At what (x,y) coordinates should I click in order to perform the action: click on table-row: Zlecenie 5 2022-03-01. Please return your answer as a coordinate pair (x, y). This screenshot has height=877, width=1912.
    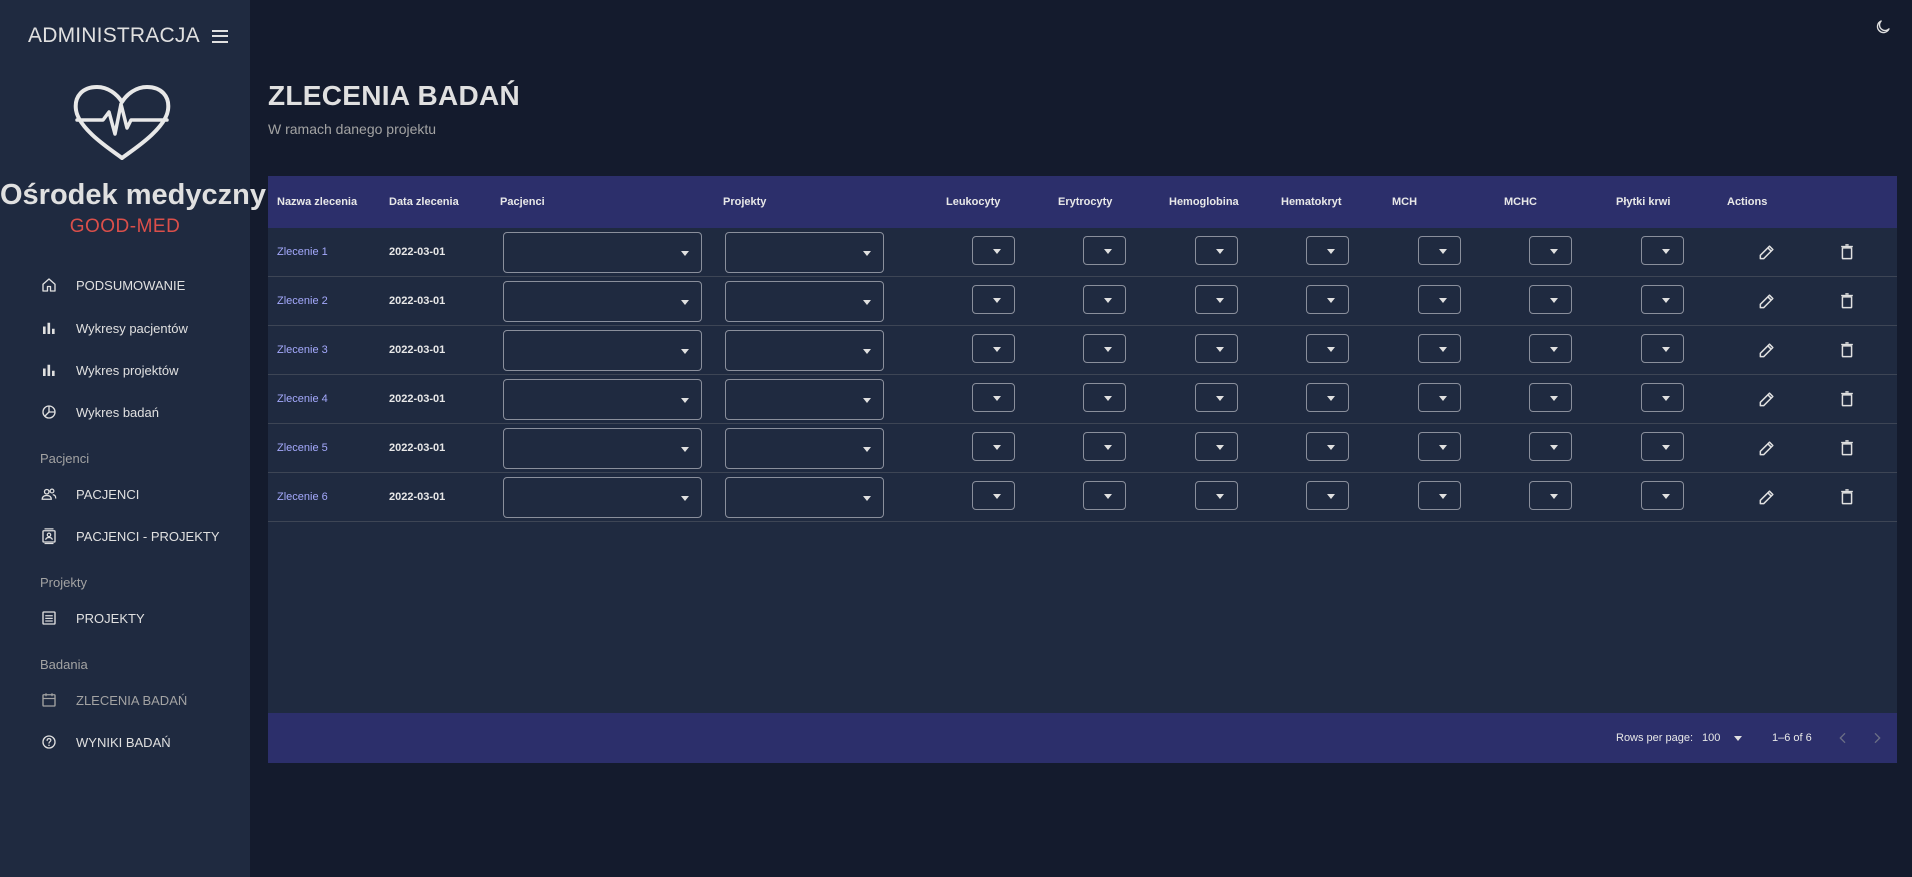
    Looking at the image, I should click on (1082, 448).